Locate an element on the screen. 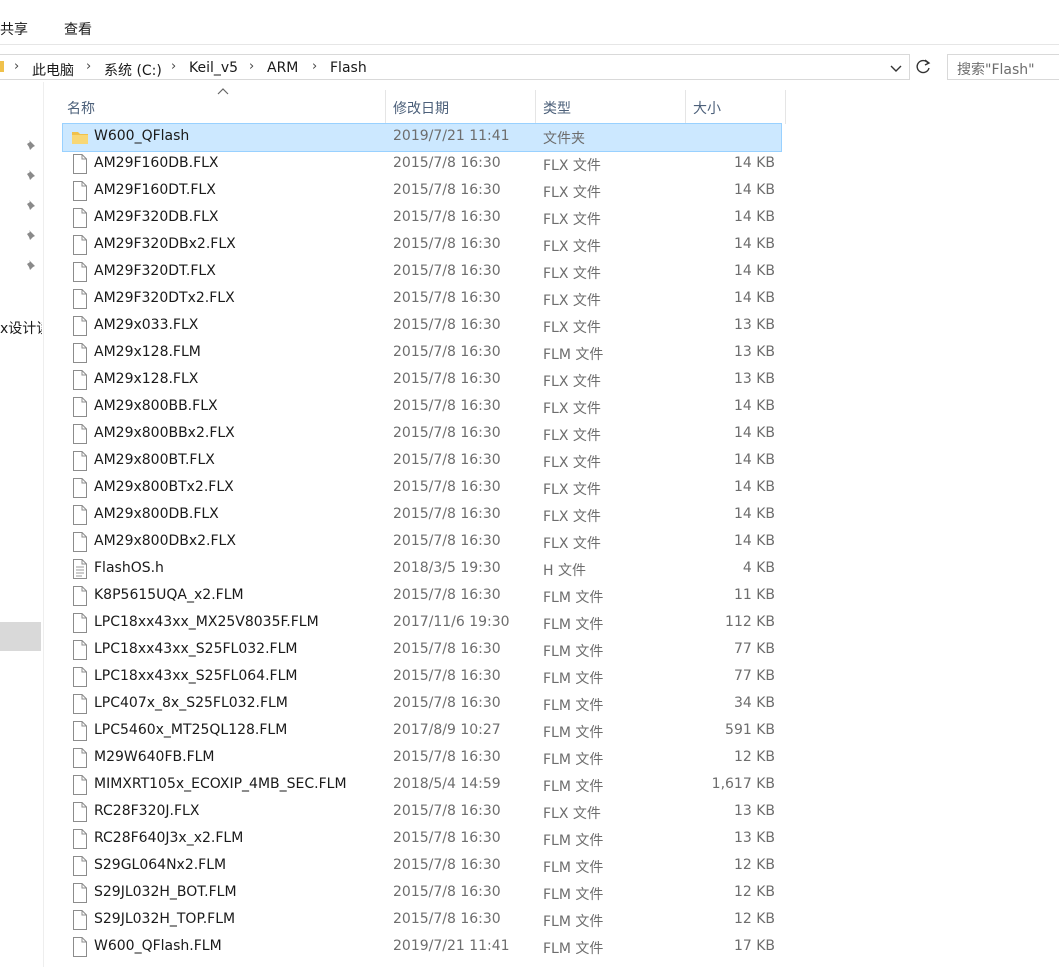 The width and height of the screenshot is (1059, 967). file-size: 11 KB is located at coordinates (754, 595).